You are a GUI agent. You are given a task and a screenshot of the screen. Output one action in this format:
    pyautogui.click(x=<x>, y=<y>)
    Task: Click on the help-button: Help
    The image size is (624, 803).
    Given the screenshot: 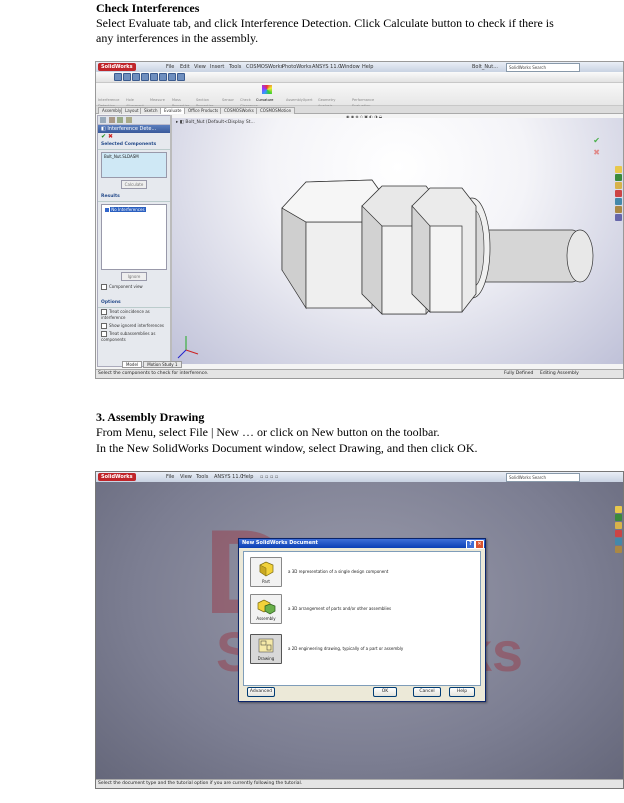 What is the action you would take?
    pyautogui.click(x=462, y=692)
    